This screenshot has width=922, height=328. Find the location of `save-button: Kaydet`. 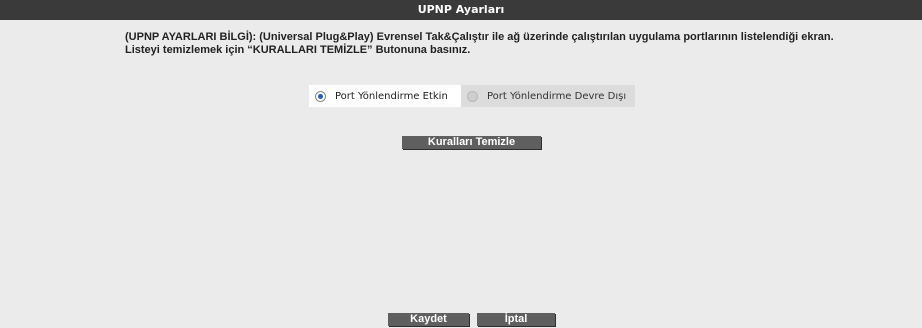

save-button: Kaydet is located at coordinates (428, 319).